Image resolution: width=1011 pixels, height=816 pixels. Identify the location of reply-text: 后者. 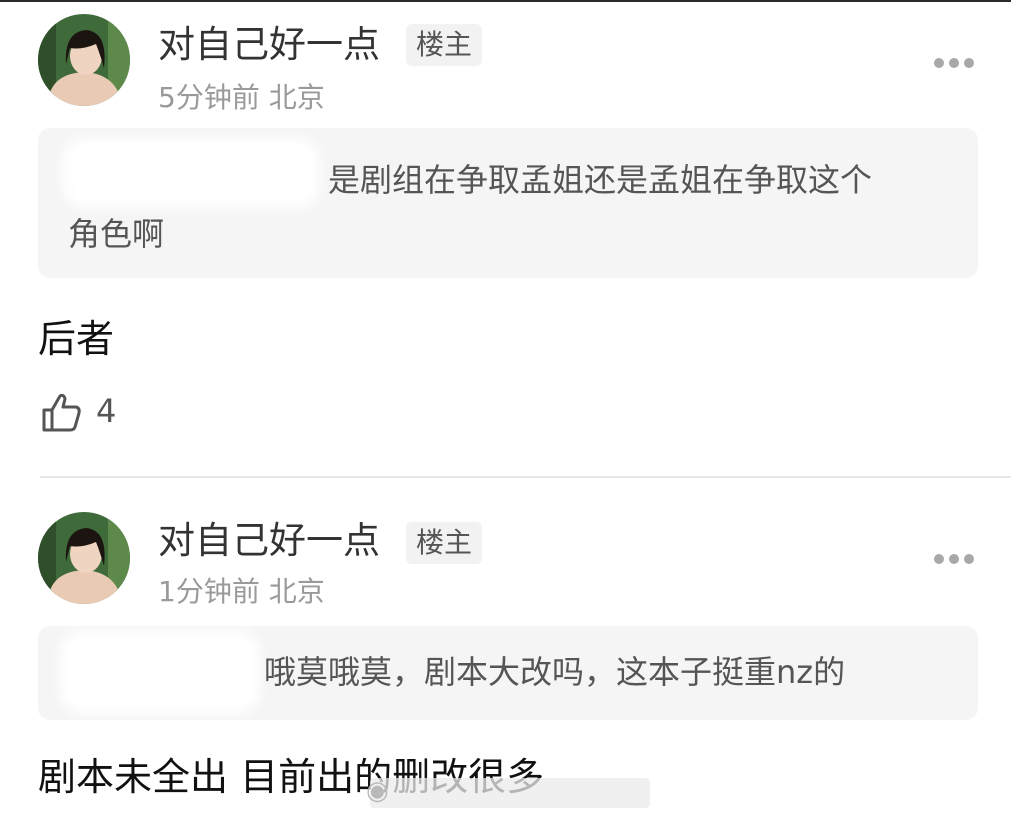
(76, 339).